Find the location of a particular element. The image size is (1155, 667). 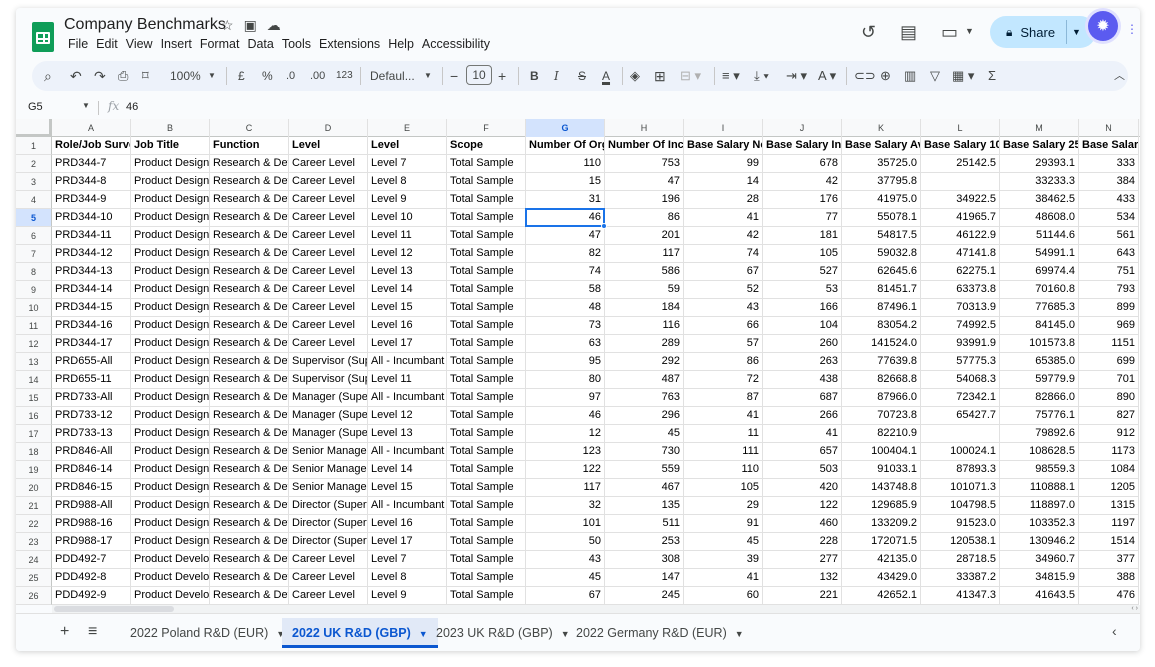

cell: 63373.8 is located at coordinates (960, 290).